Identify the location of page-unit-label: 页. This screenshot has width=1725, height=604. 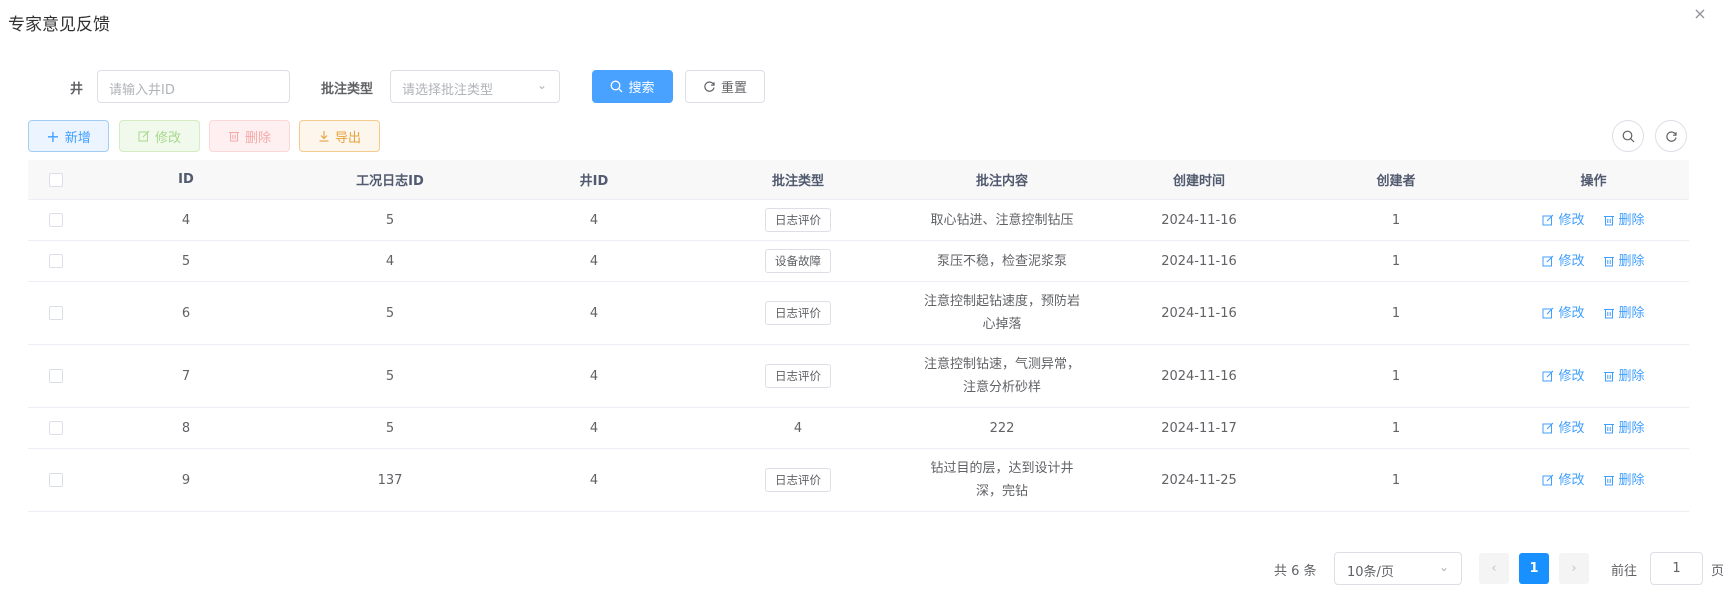
(1718, 571).